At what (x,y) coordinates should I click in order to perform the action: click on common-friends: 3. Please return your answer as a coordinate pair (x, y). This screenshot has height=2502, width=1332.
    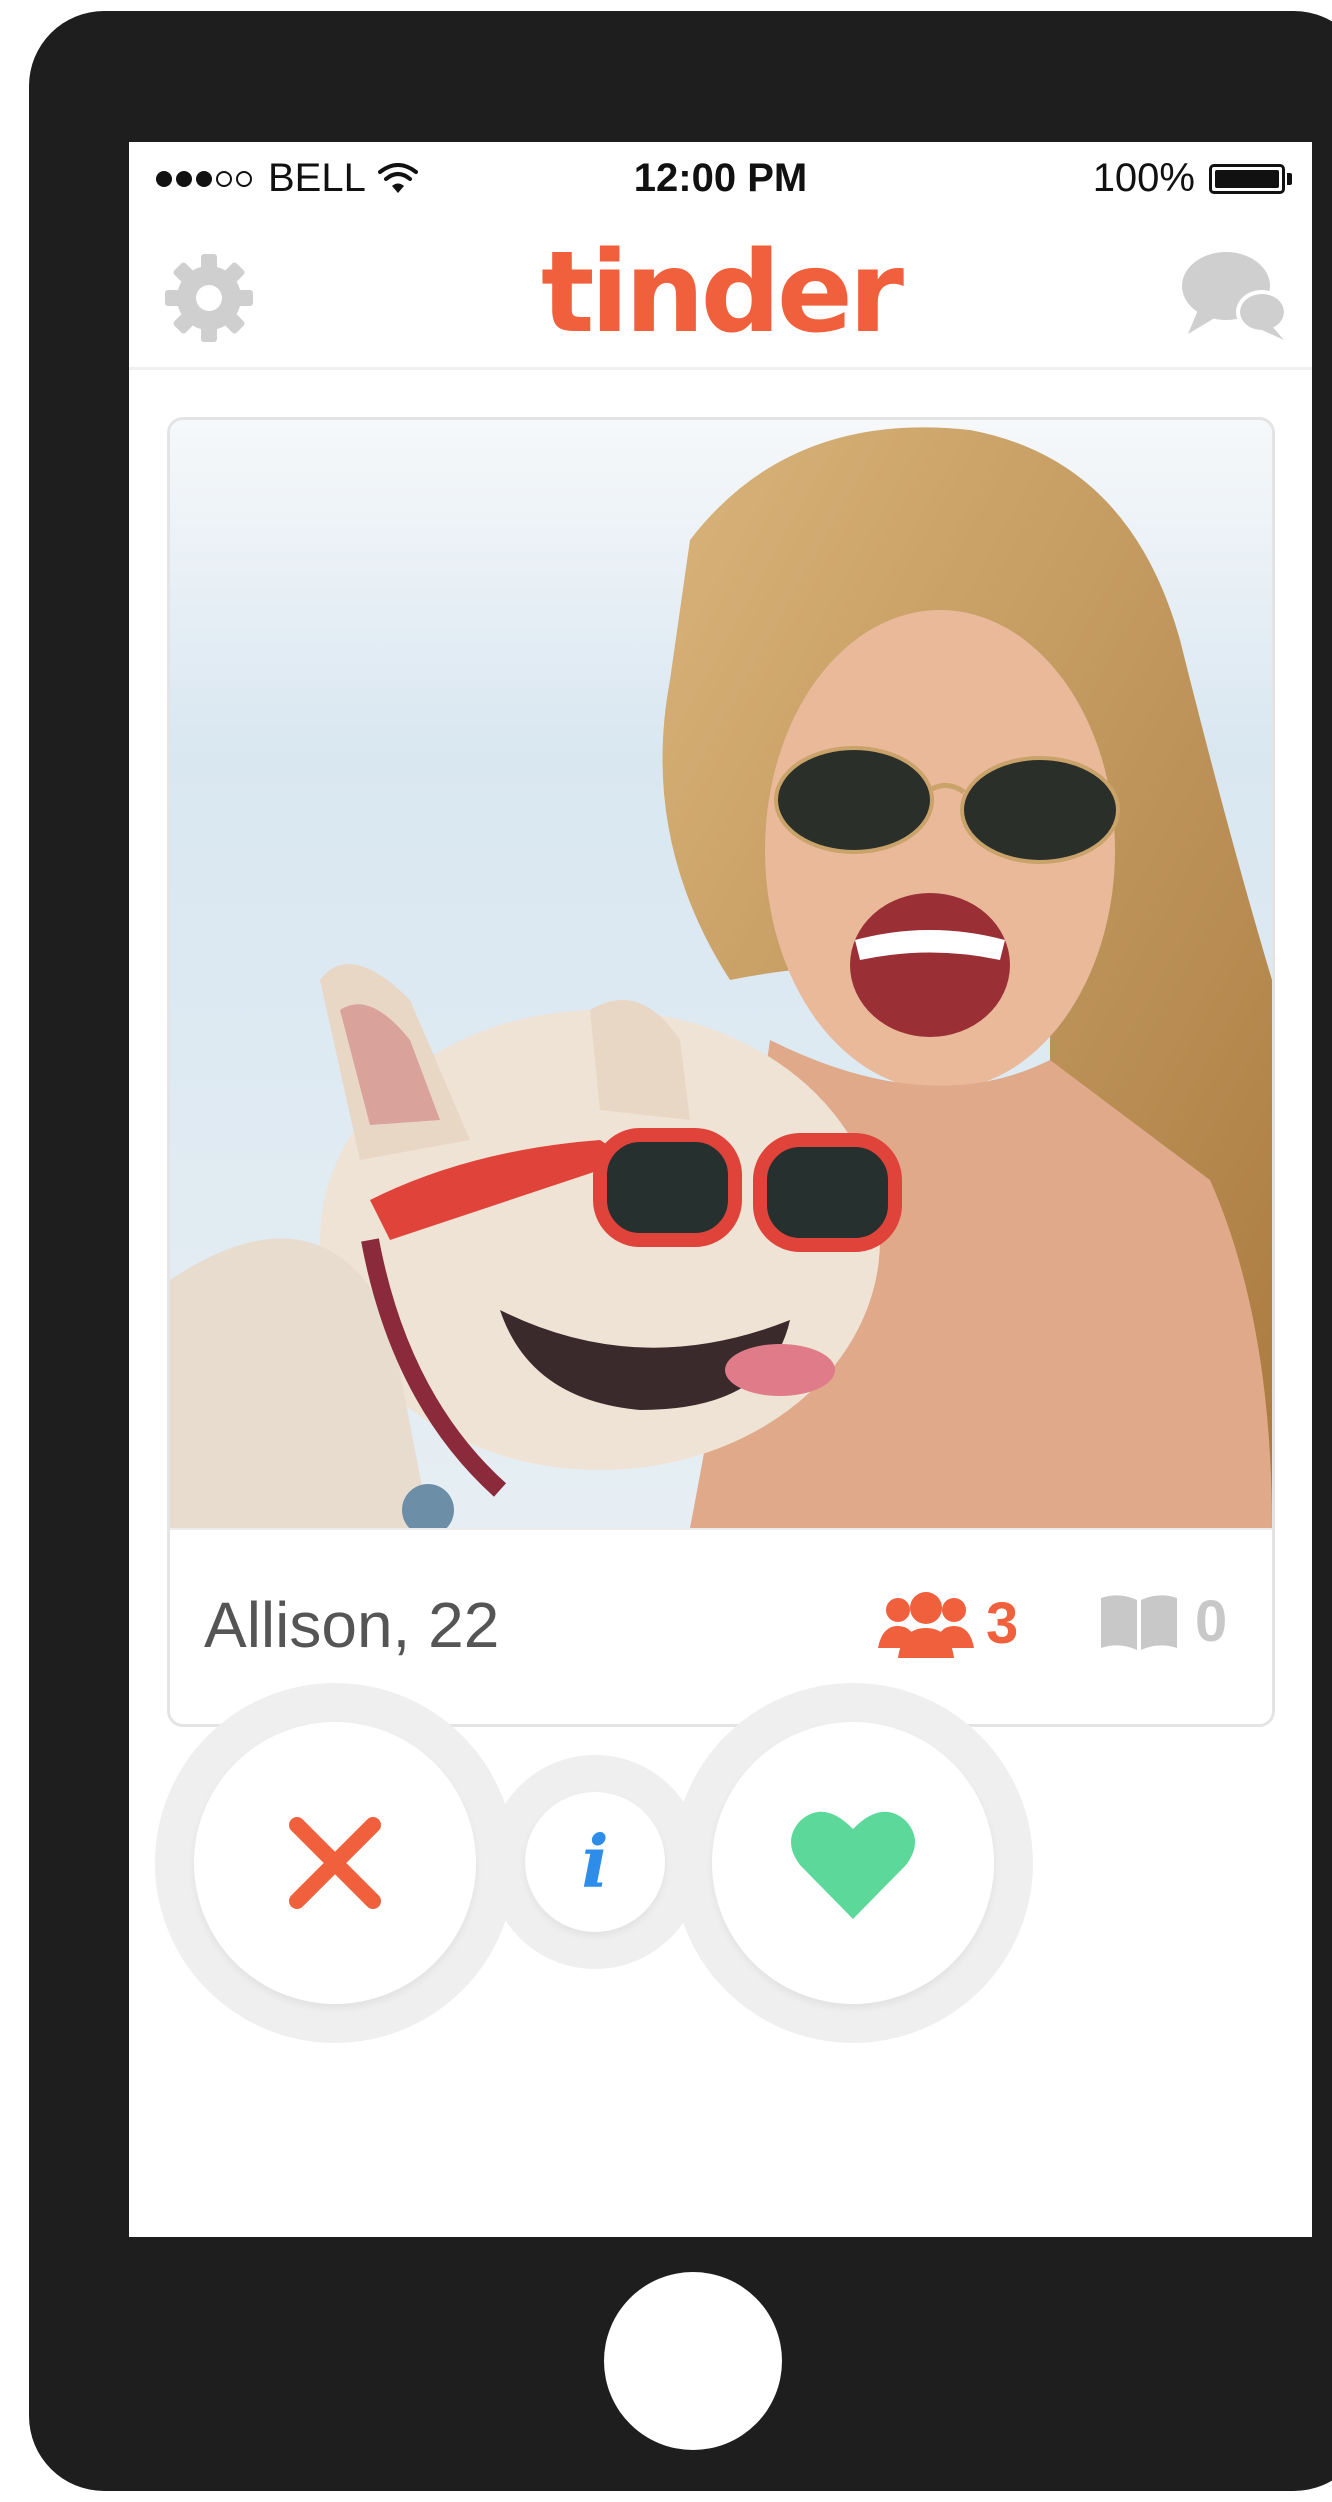
    Looking at the image, I should click on (948, 1623).